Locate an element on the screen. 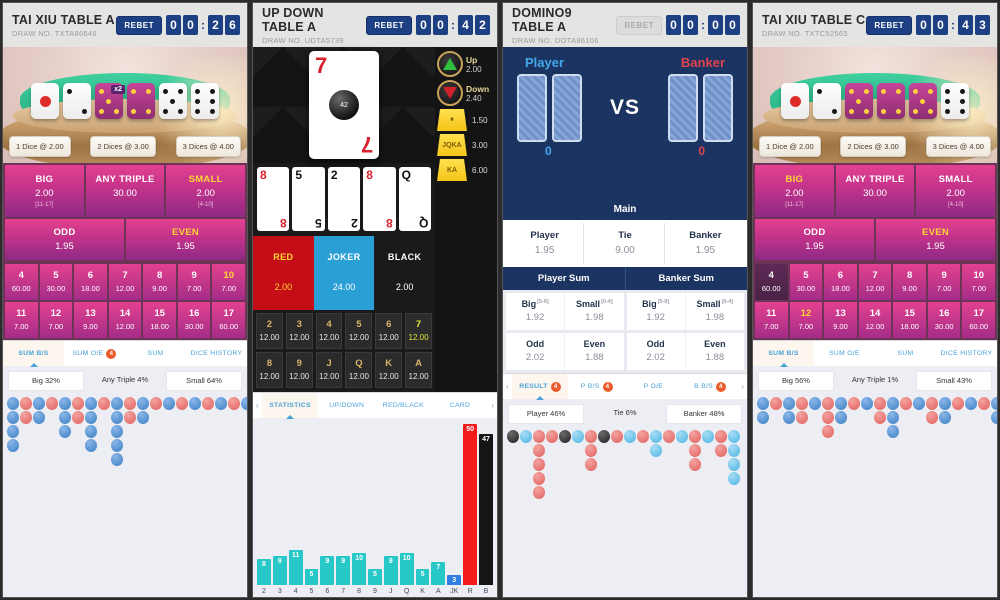  card-bet-A: A 12.00 is located at coordinates (418, 370).